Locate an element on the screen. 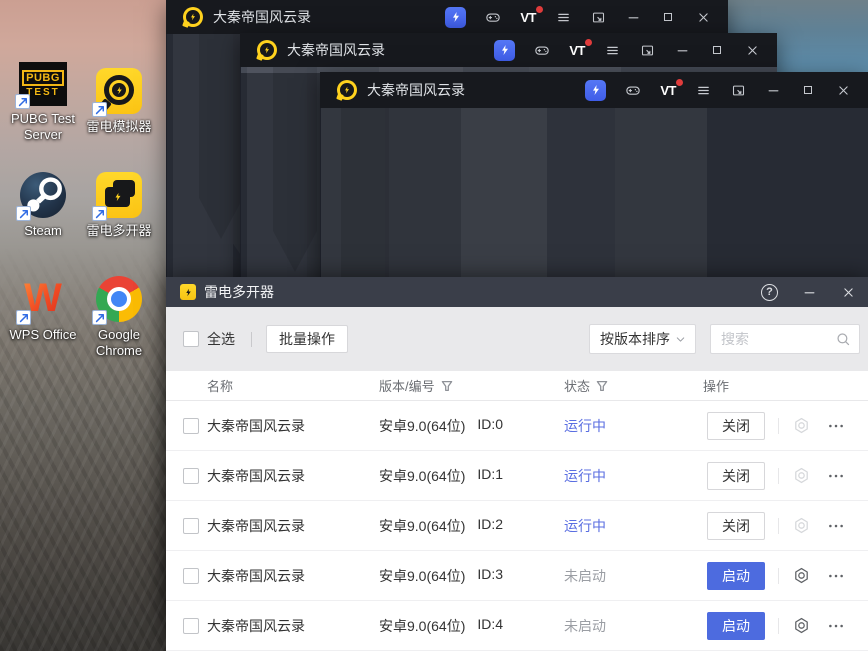  search-box is located at coordinates (785, 339).